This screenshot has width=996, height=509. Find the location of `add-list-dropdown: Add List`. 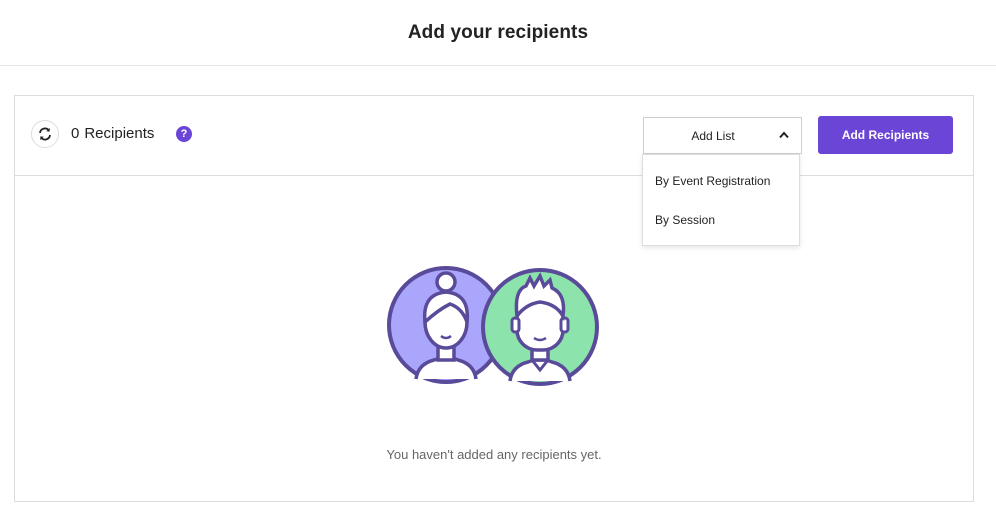

add-list-dropdown: Add List is located at coordinates (722, 135).